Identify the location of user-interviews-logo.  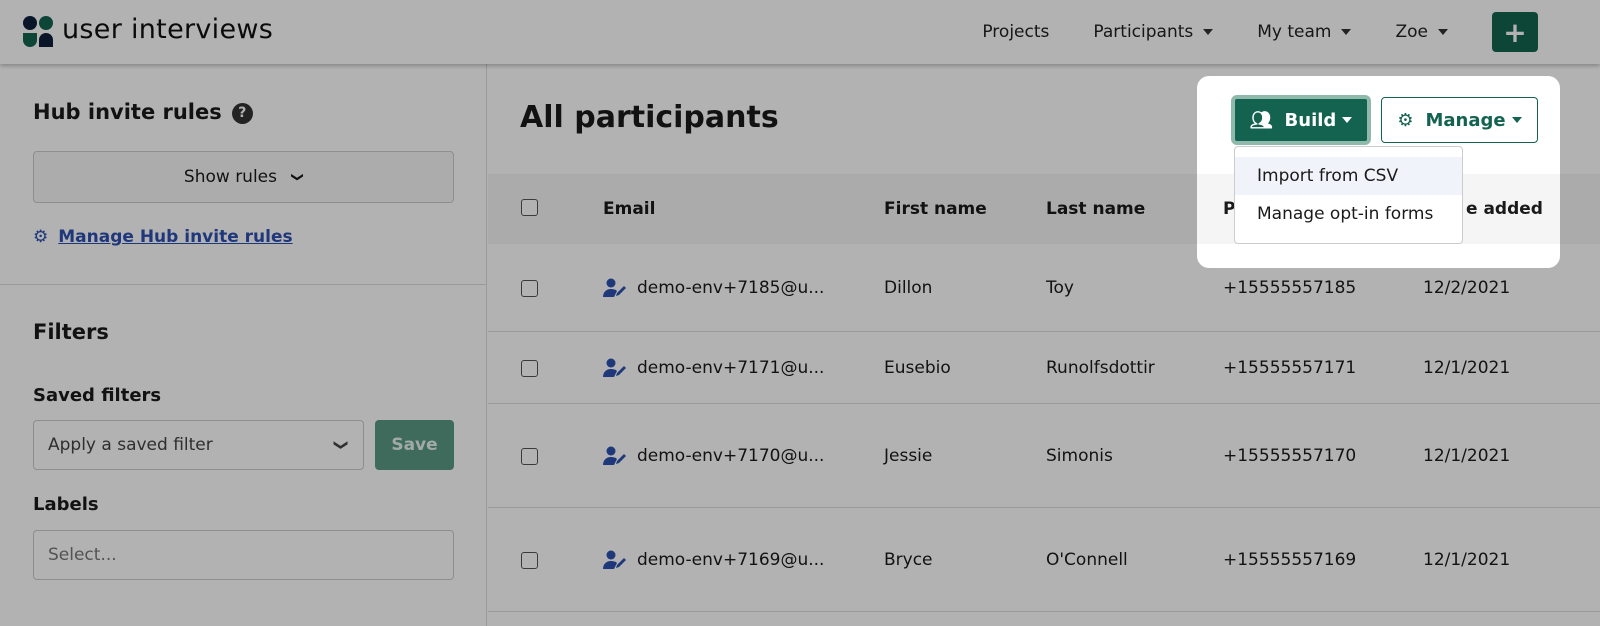
(38, 31).